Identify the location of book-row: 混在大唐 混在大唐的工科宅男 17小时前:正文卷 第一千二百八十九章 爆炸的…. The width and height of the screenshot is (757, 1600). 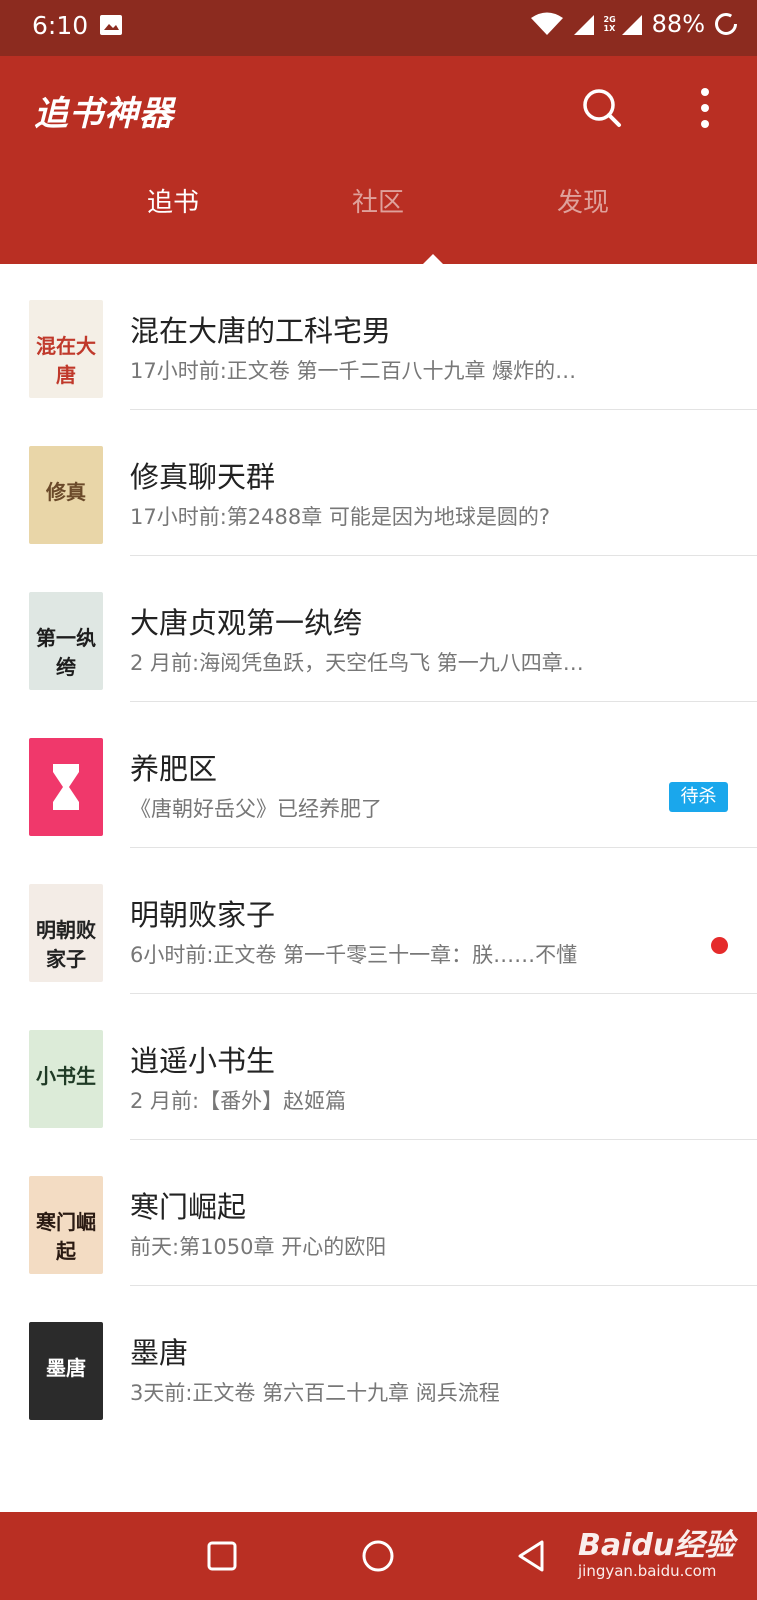
(378, 337).